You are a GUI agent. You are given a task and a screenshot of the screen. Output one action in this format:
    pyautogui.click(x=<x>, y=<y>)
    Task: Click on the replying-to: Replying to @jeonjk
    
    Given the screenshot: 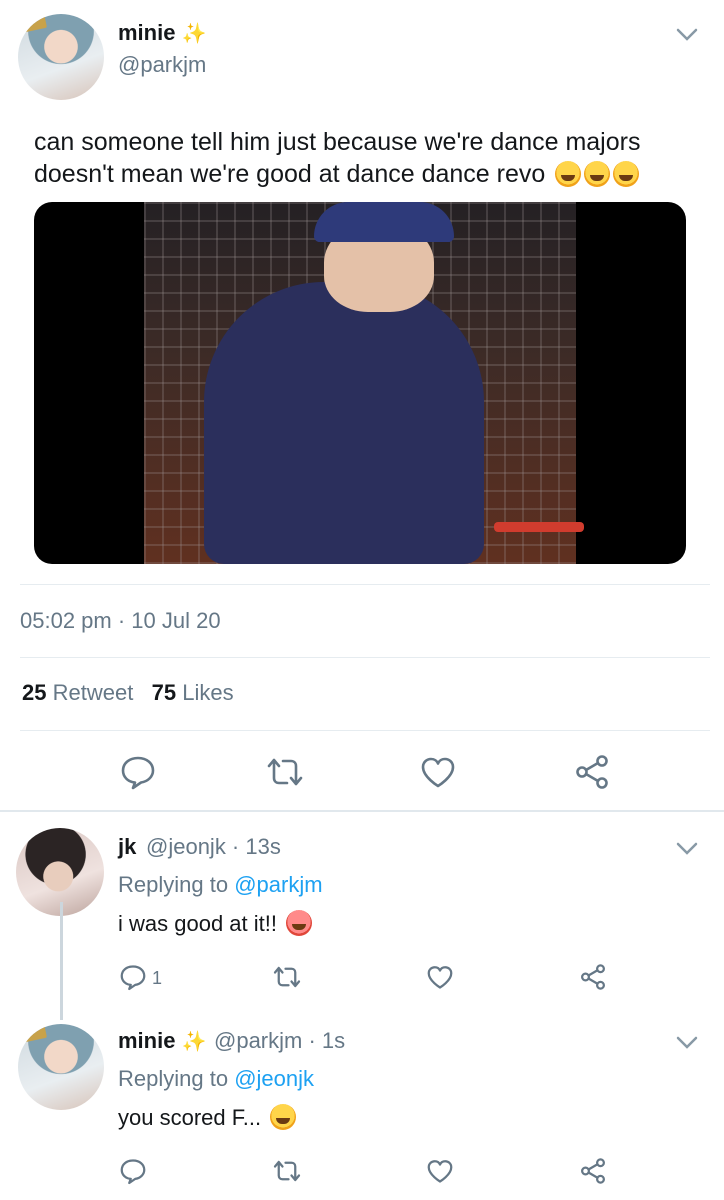 What is the action you would take?
    pyautogui.click(x=216, y=1079)
    